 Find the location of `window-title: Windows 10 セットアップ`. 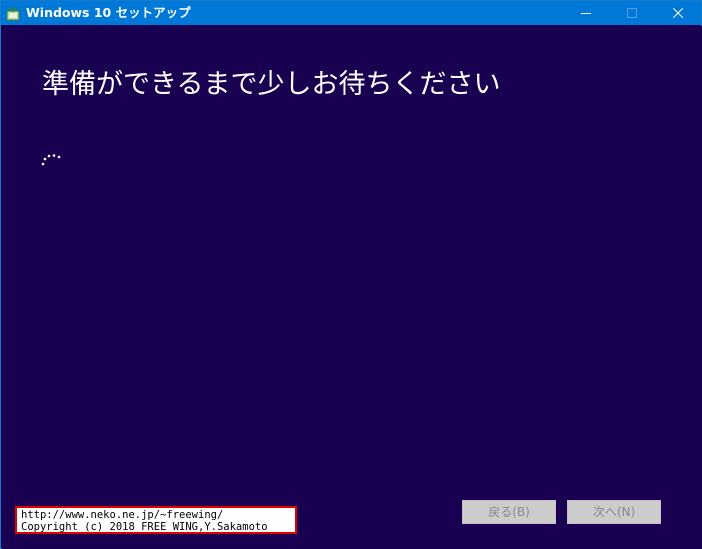

window-title: Windows 10 セットアップ is located at coordinates (108, 12).